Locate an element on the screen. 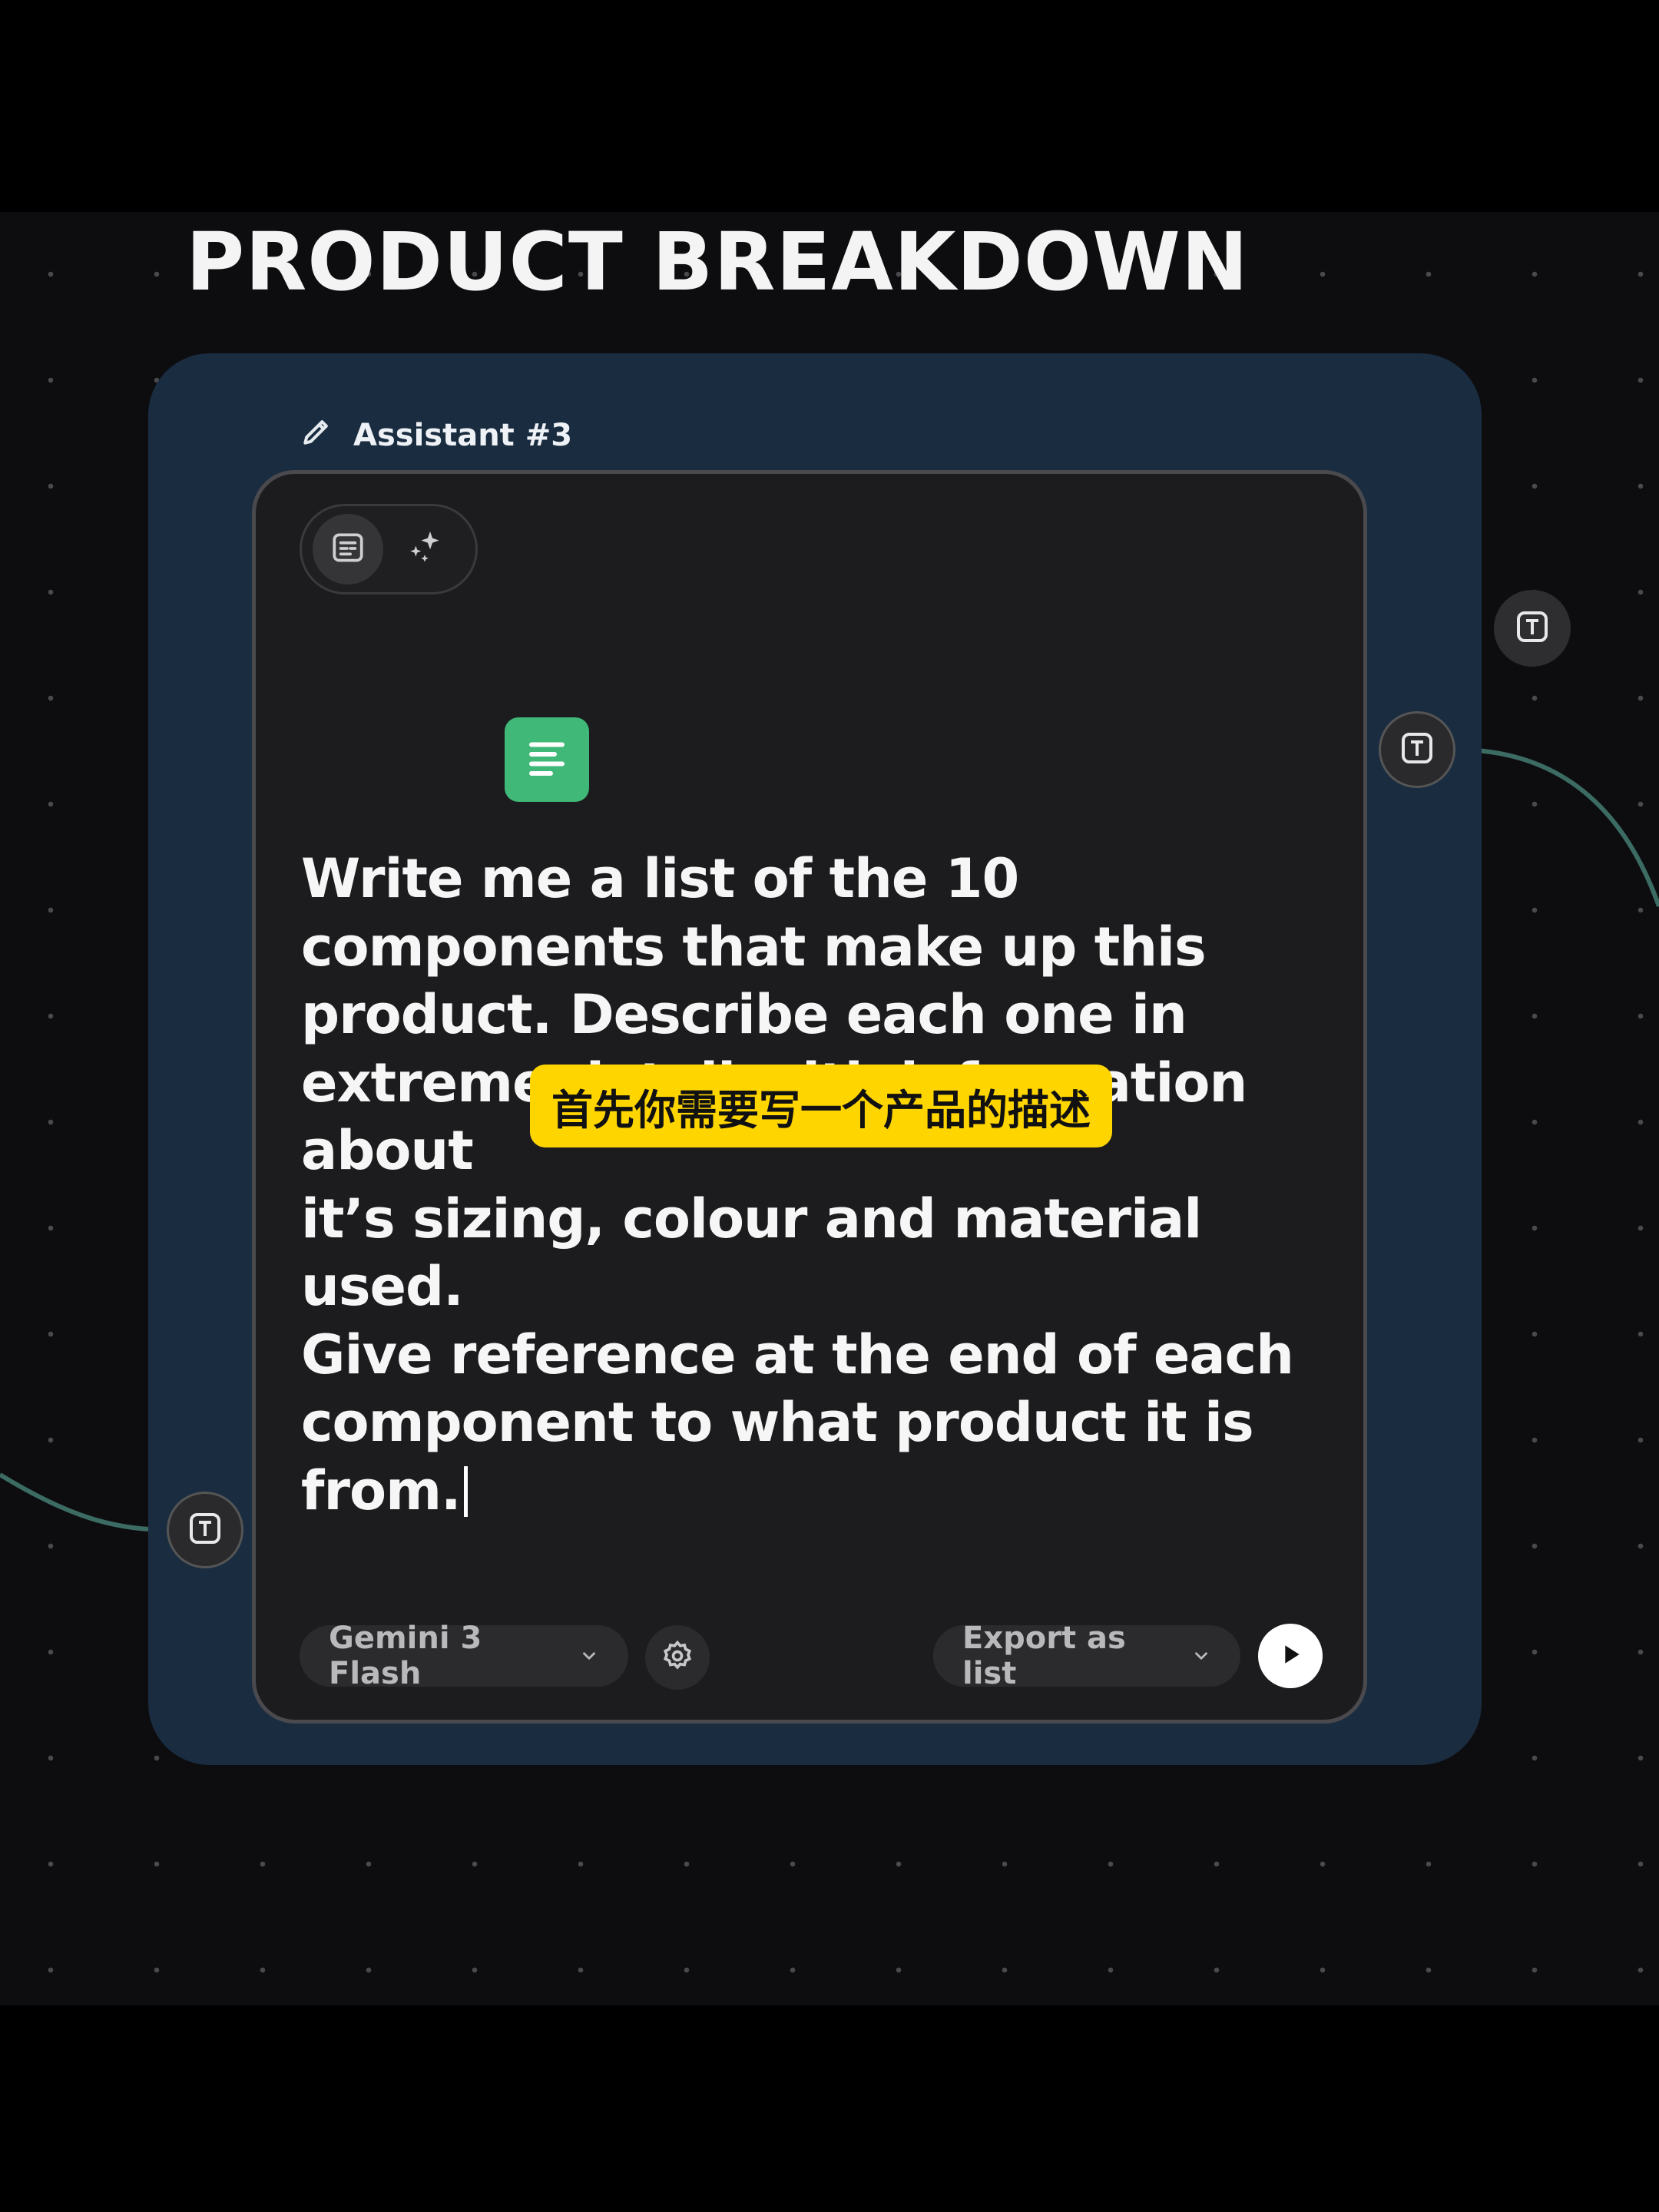  export-select-label: Export as list is located at coordinates (1044, 1656).